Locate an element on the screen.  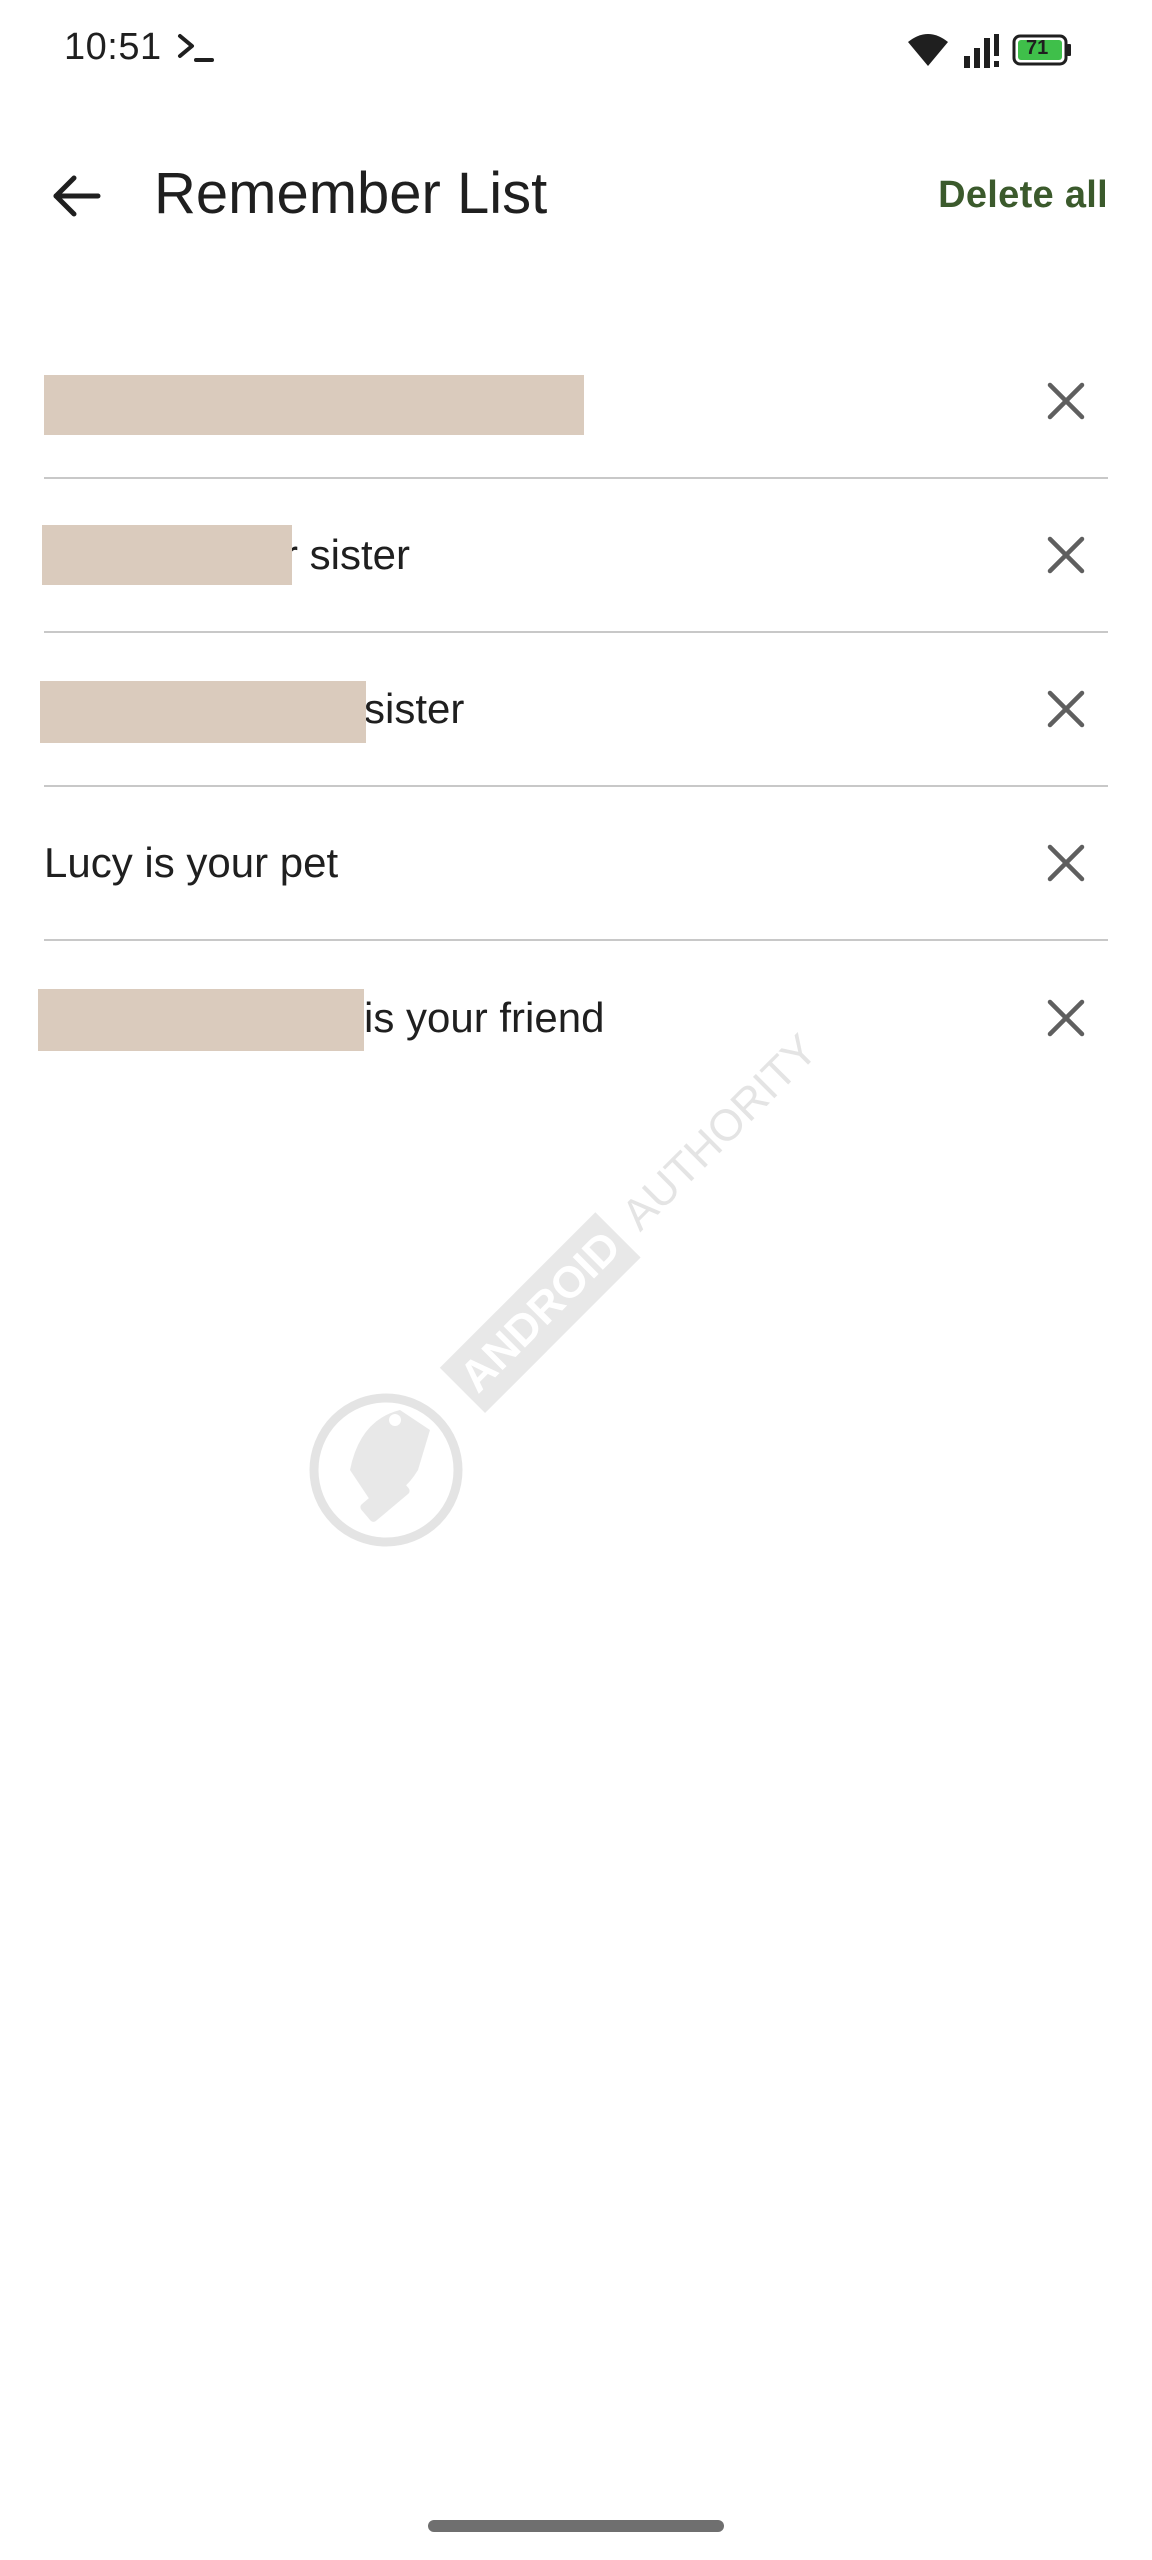
android-logo-icon is located at coordinates (386, 1470).